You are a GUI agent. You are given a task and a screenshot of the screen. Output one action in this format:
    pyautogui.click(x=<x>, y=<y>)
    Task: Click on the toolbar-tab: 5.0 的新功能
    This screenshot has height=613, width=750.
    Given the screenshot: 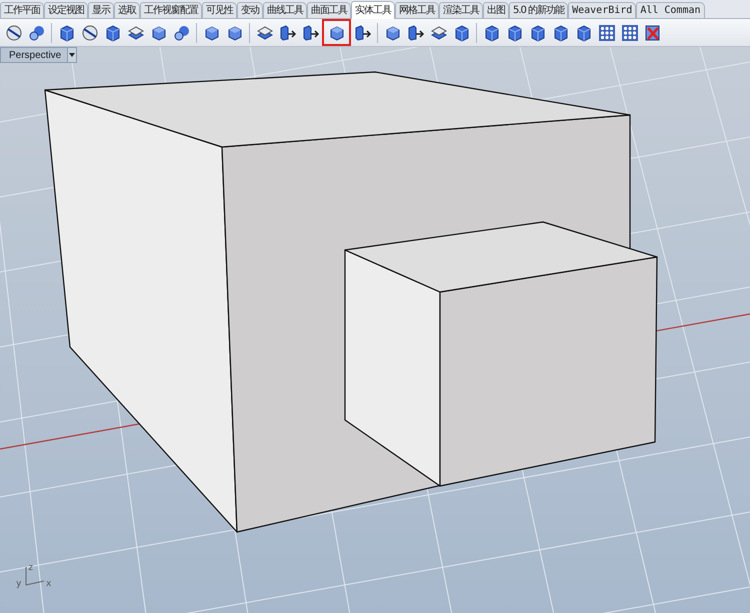 What is the action you would take?
    pyautogui.click(x=538, y=10)
    